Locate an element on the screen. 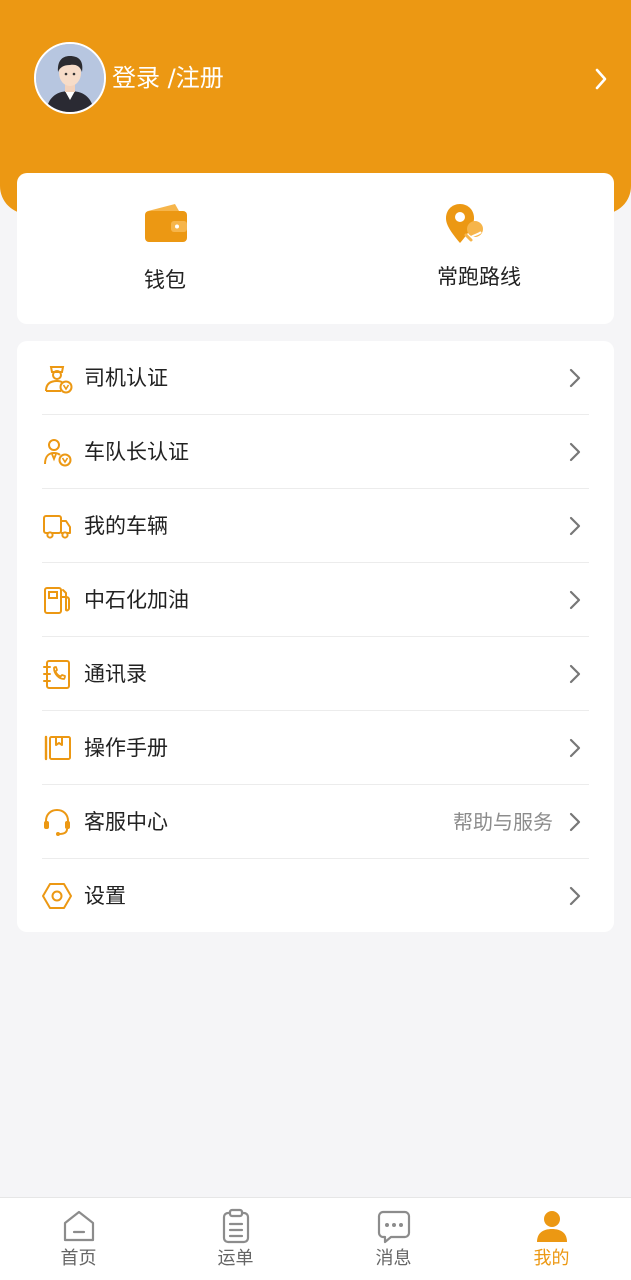 This screenshot has height=1280, width=631. route-pin-icon is located at coordinates (464, 223).